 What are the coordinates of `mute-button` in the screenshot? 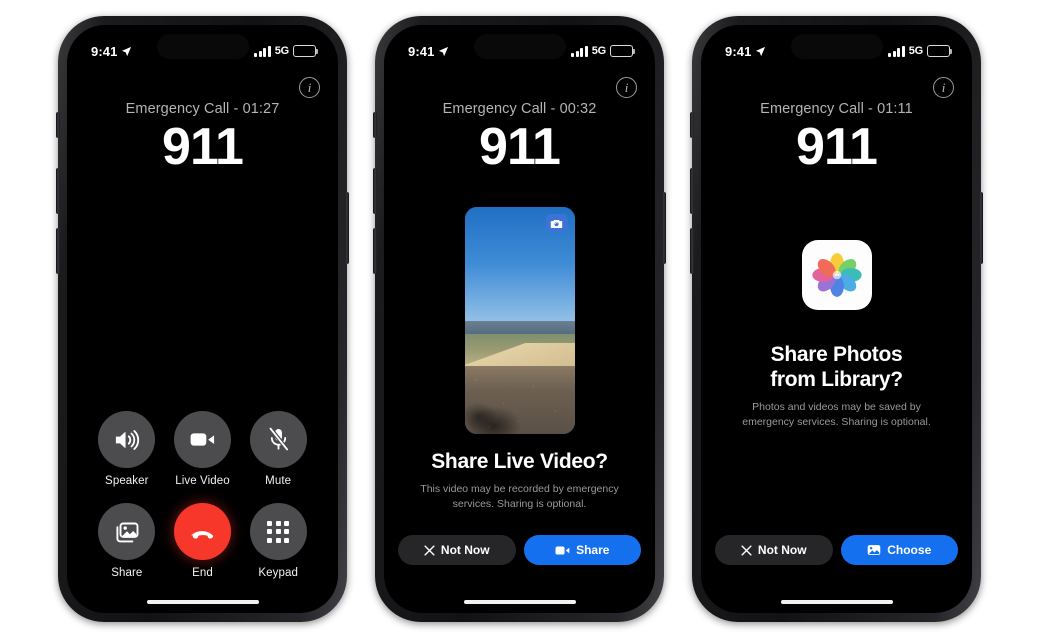 It's located at (278, 439).